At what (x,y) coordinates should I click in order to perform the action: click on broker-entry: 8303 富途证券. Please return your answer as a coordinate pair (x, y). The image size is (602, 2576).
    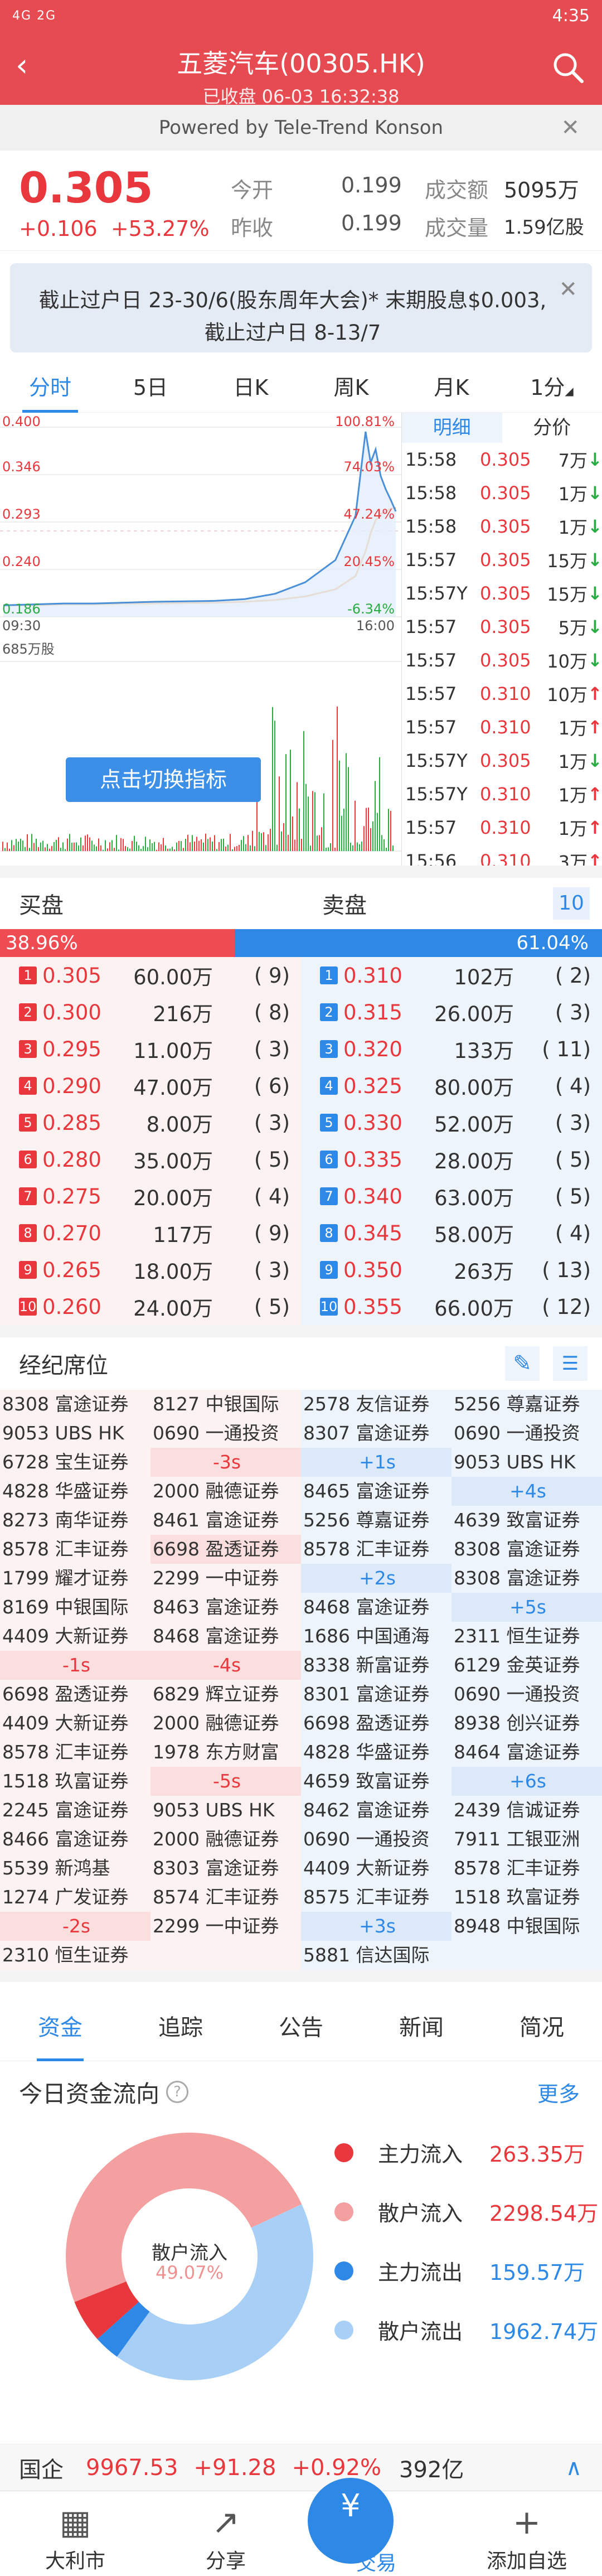
    Looking at the image, I should click on (226, 1869).